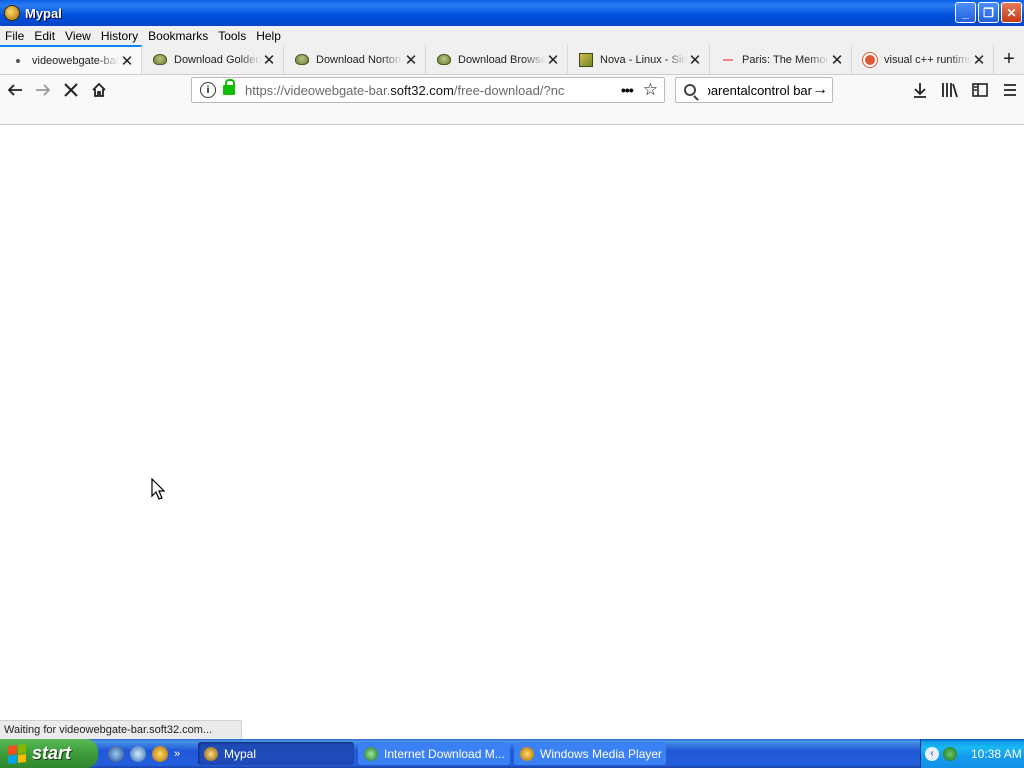  I want to click on sidebar-icon, so click(980, 90).